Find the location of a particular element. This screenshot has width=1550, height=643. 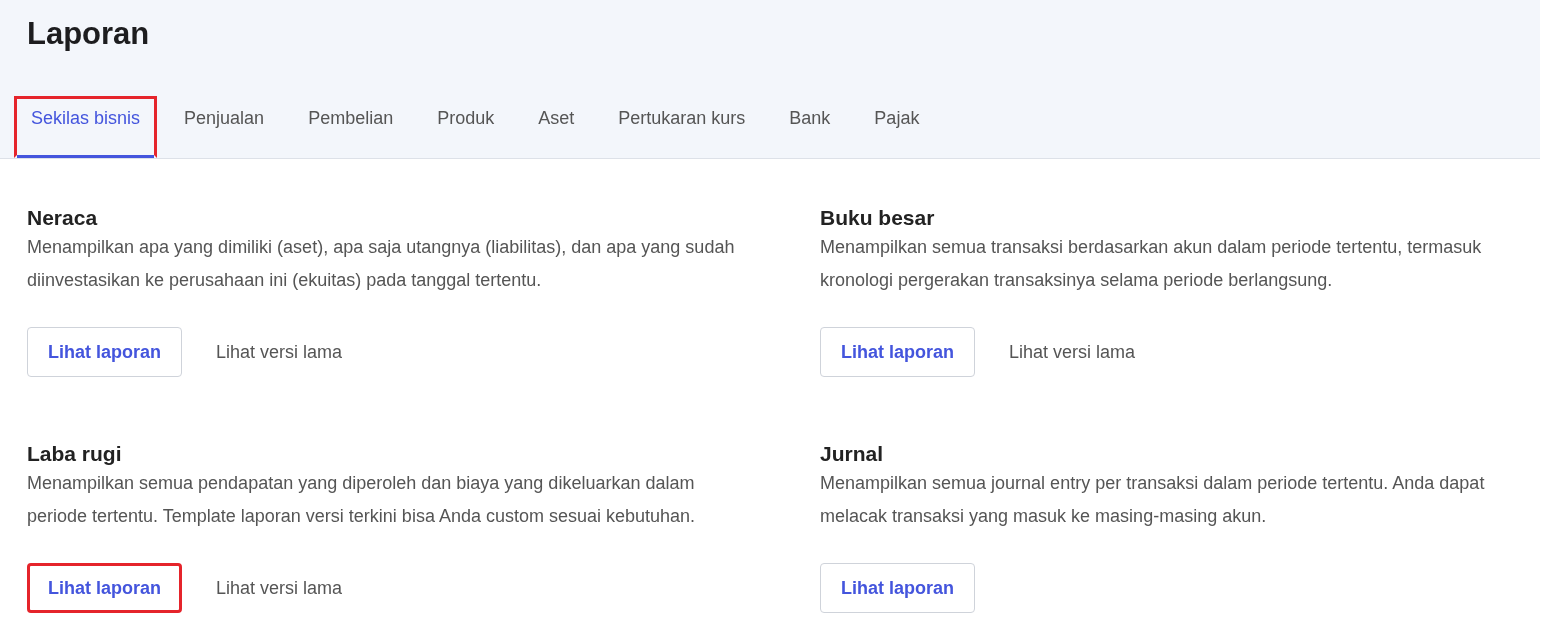

tab: Sekilas bisnis is located at coordinates (86, 127).